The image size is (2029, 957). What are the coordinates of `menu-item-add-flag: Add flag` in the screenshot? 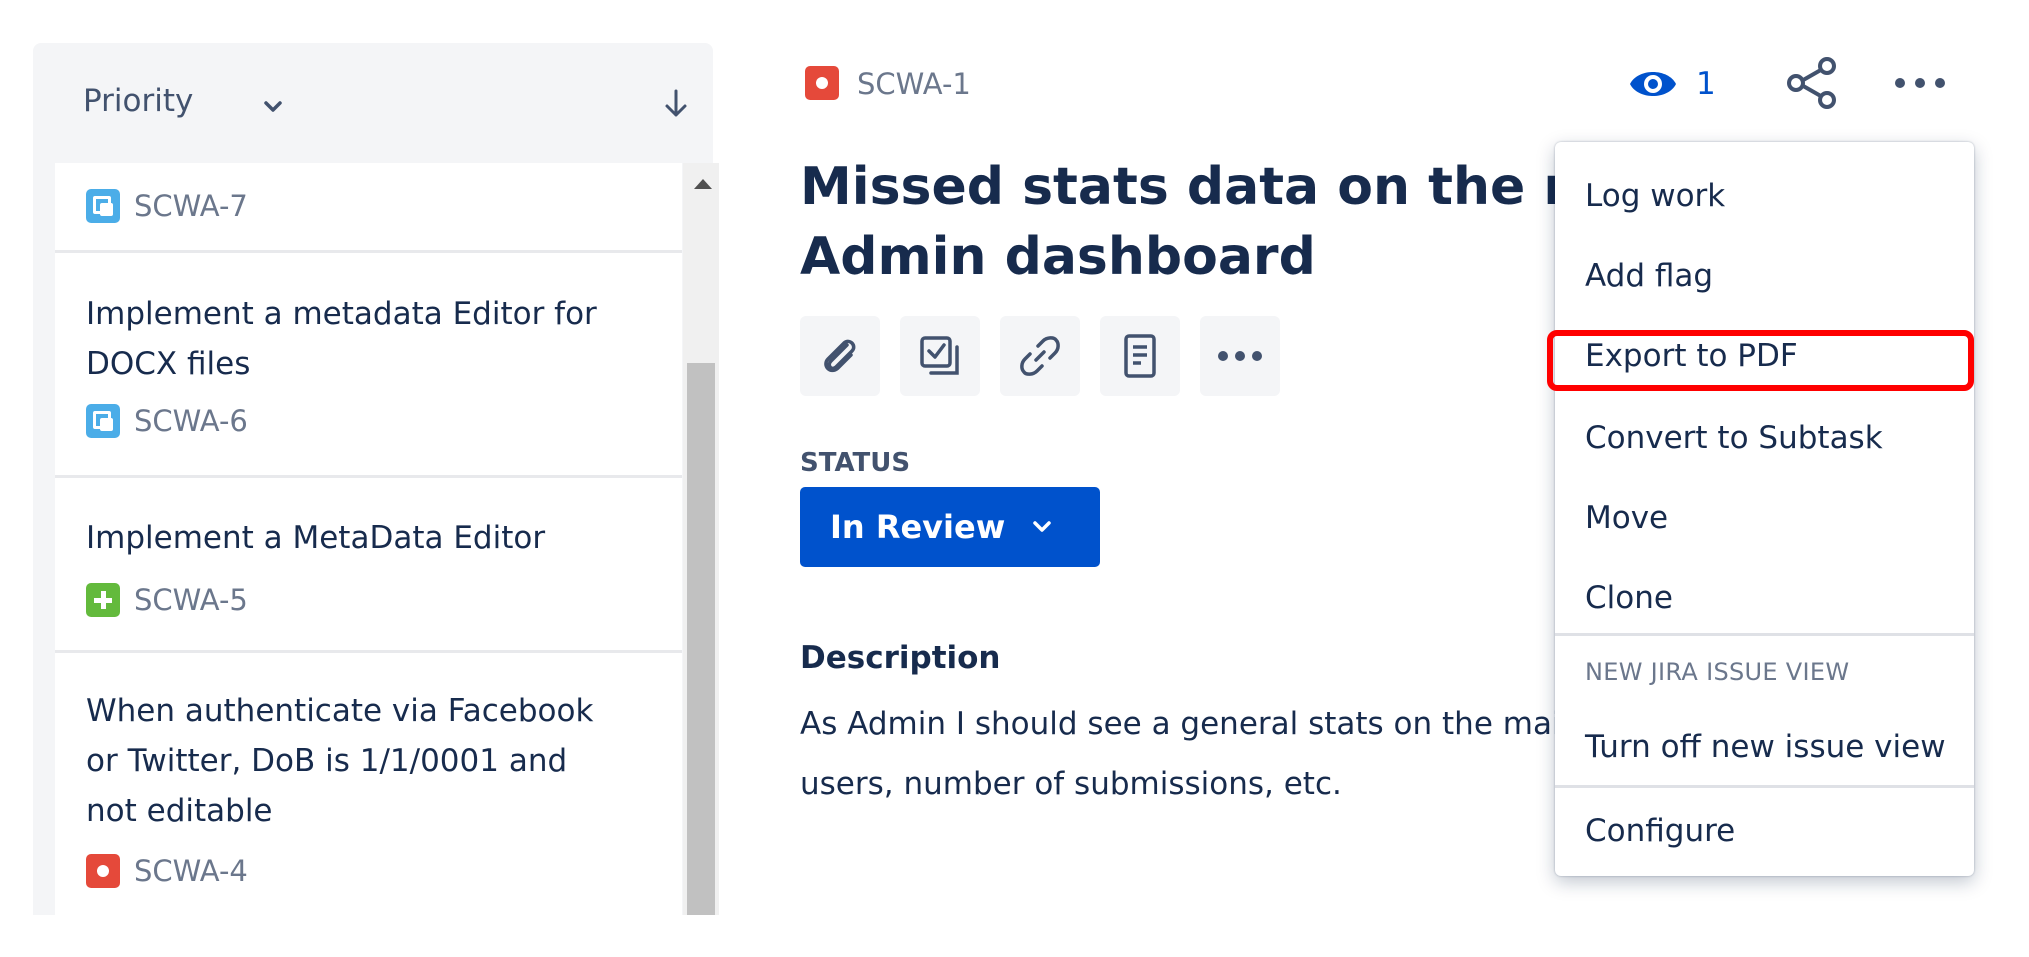 It's located at (1764, 276).